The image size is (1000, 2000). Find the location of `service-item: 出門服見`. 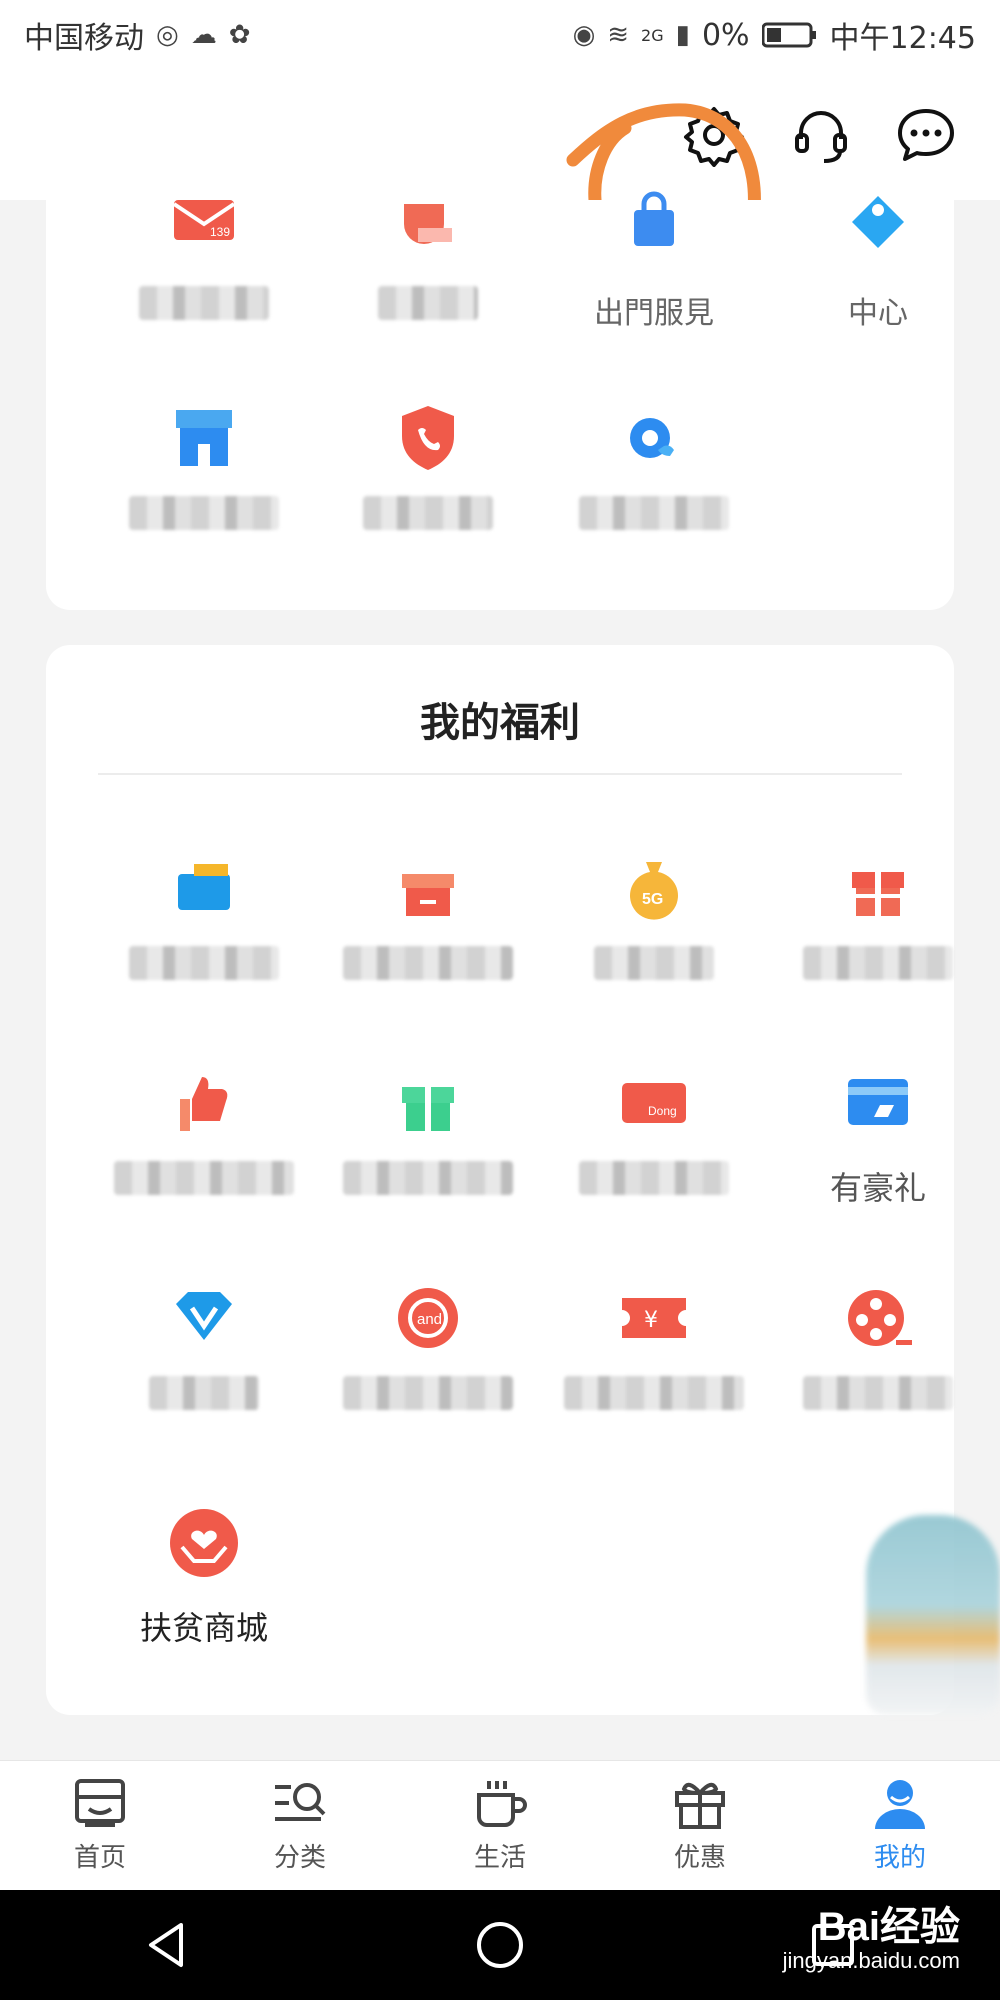

service-item: 出門服見 is located at coordinates (654, 261).